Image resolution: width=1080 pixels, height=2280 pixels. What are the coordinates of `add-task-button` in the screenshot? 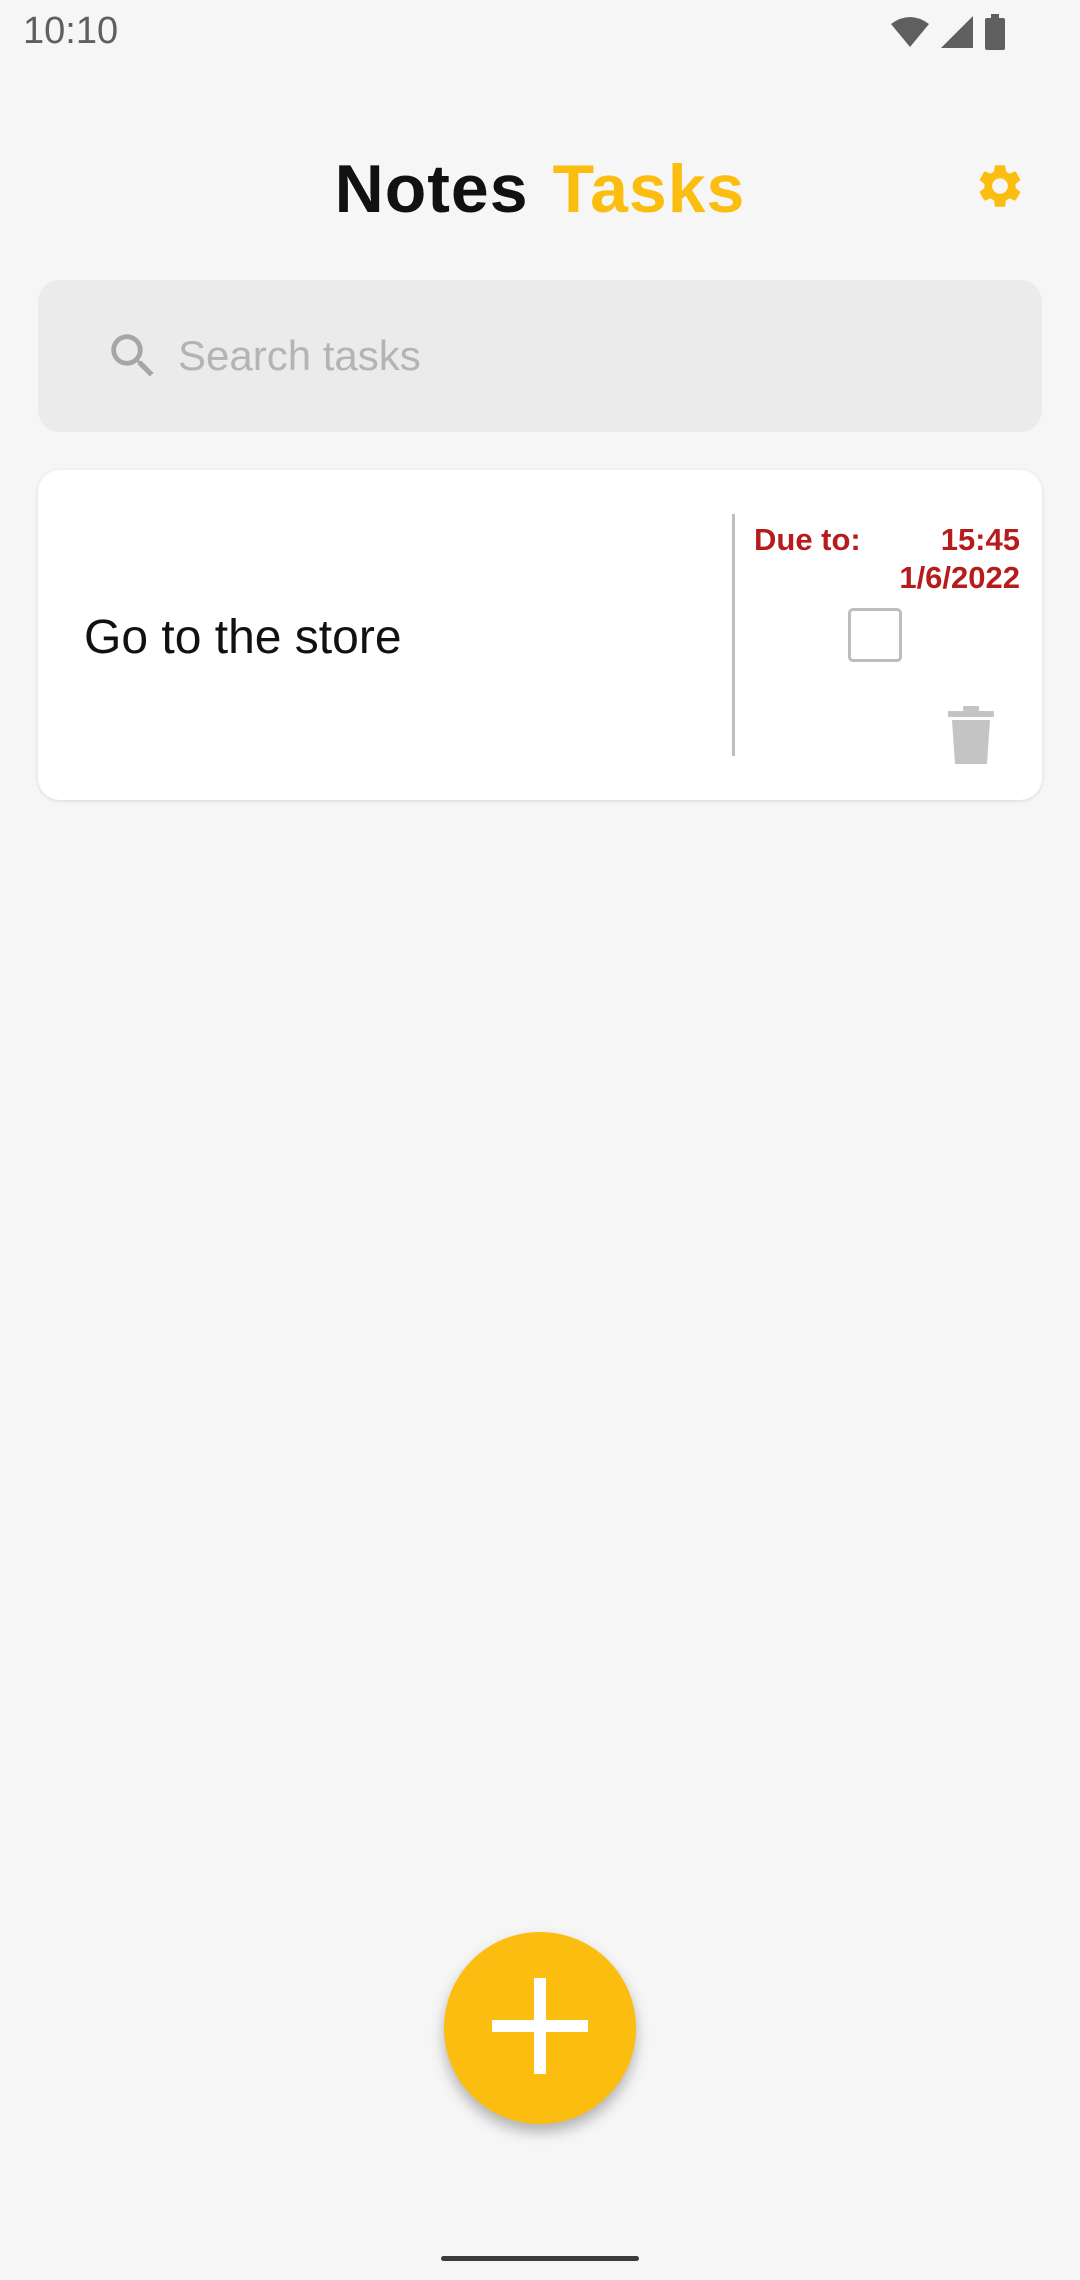 It's located at (540, 2028).